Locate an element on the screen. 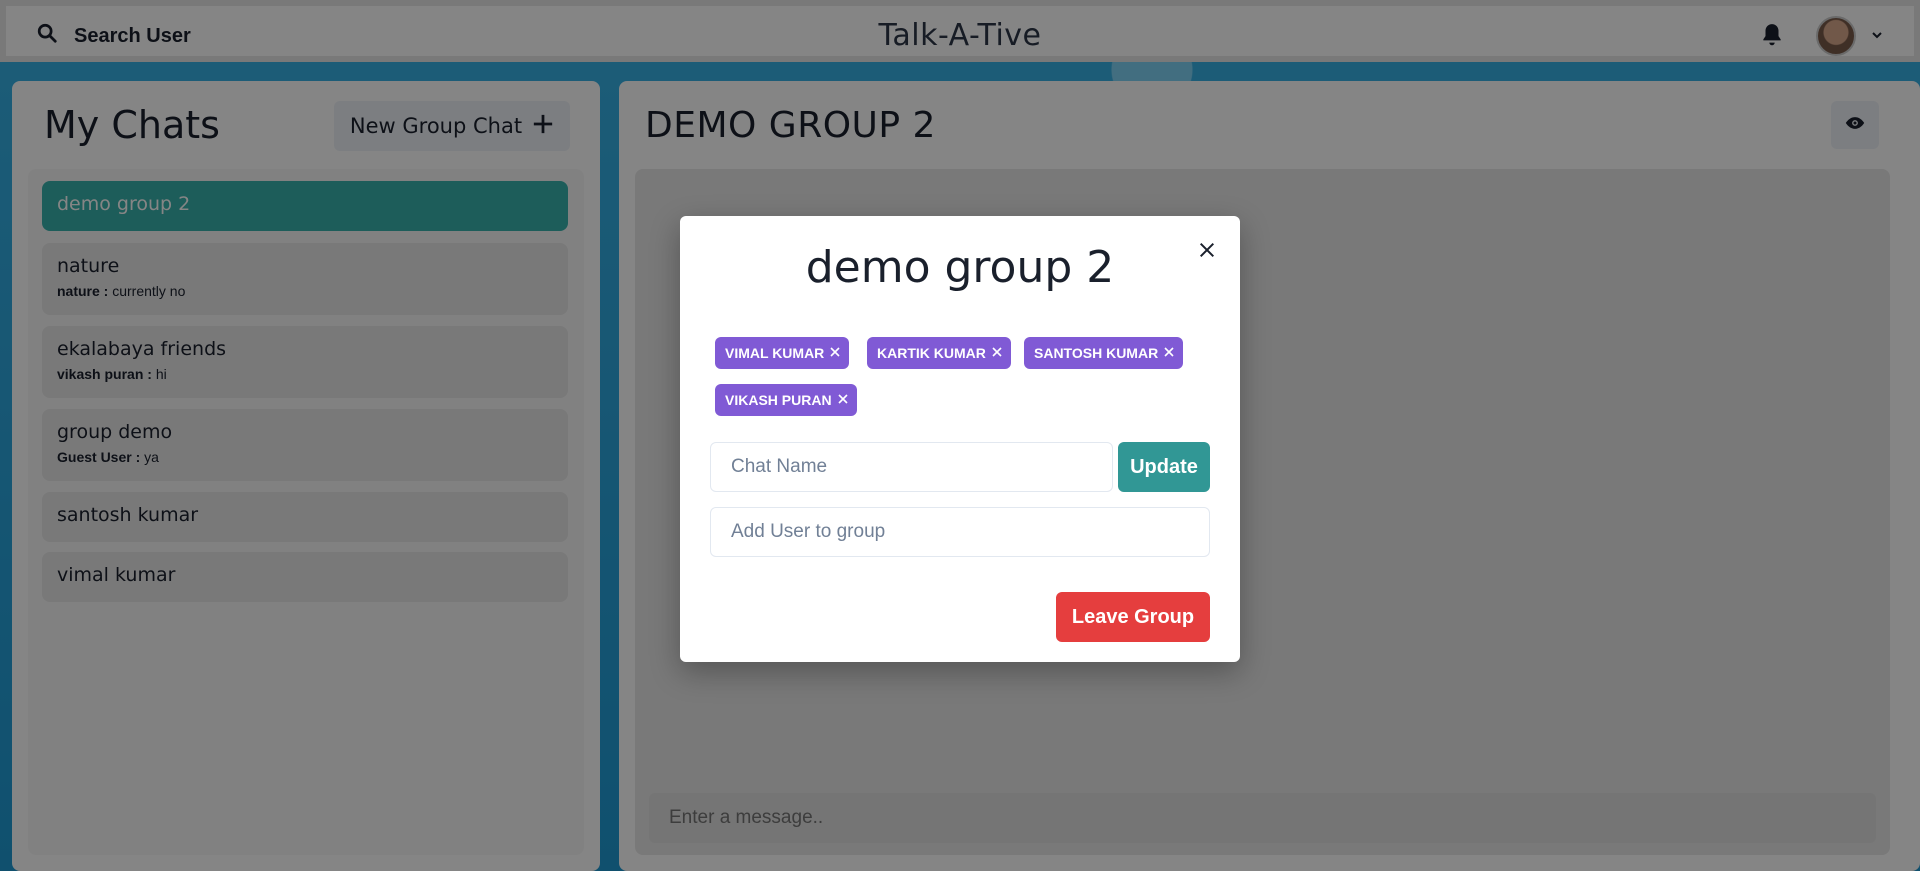 Image resolution: width=1920 pixels, height=871 pixels. member-badge: VIMAL KUMAR is located at coordinates (782, 353).